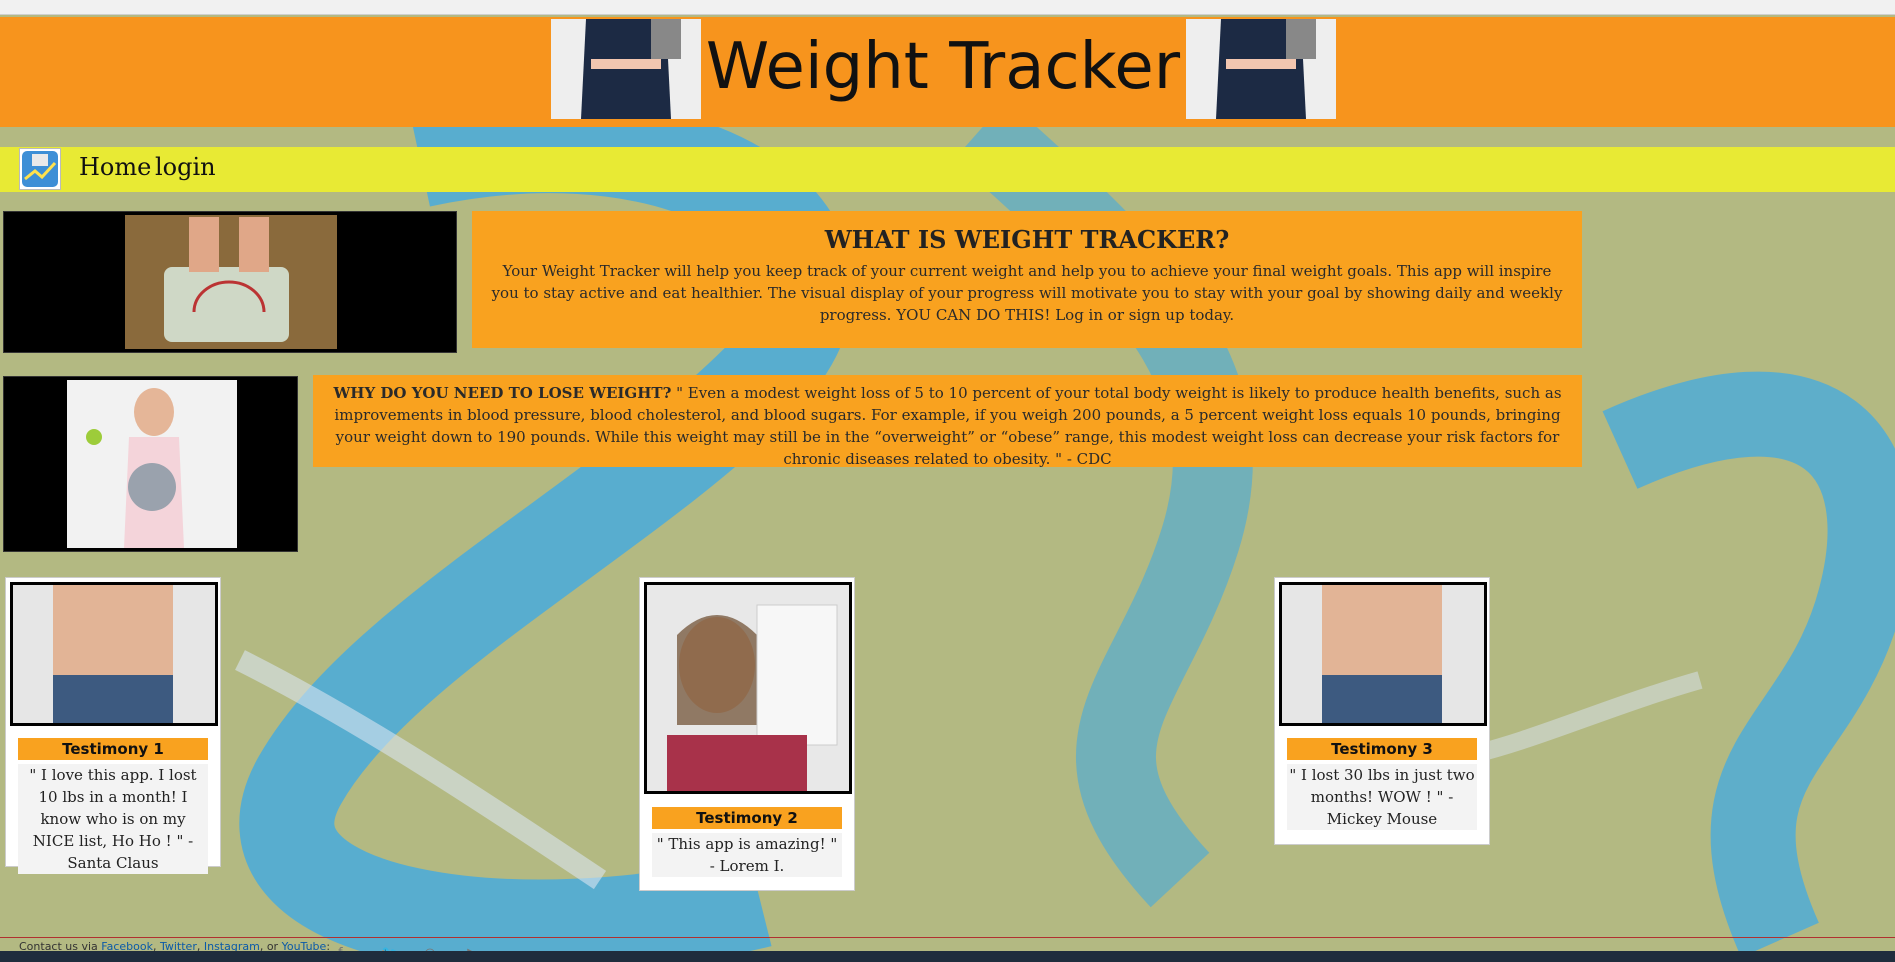  What do you see at coordinates (947, 7) in the screenshot?
I see `browser-toolbar-remnant` at bounding box center [947, 7].